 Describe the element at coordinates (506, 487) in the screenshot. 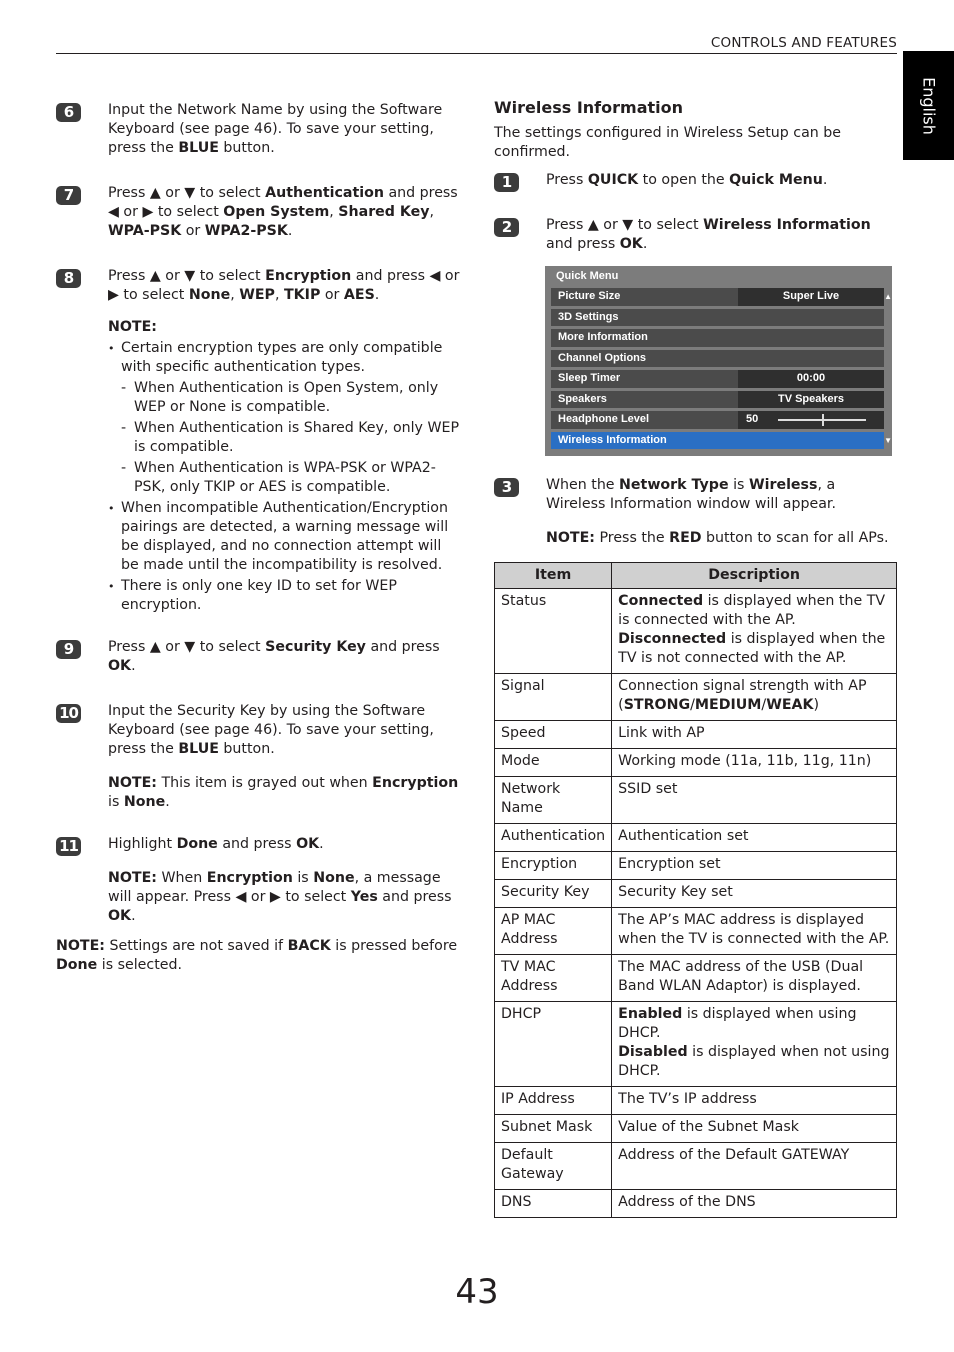

I see `step-number-badge: 3` at that location.